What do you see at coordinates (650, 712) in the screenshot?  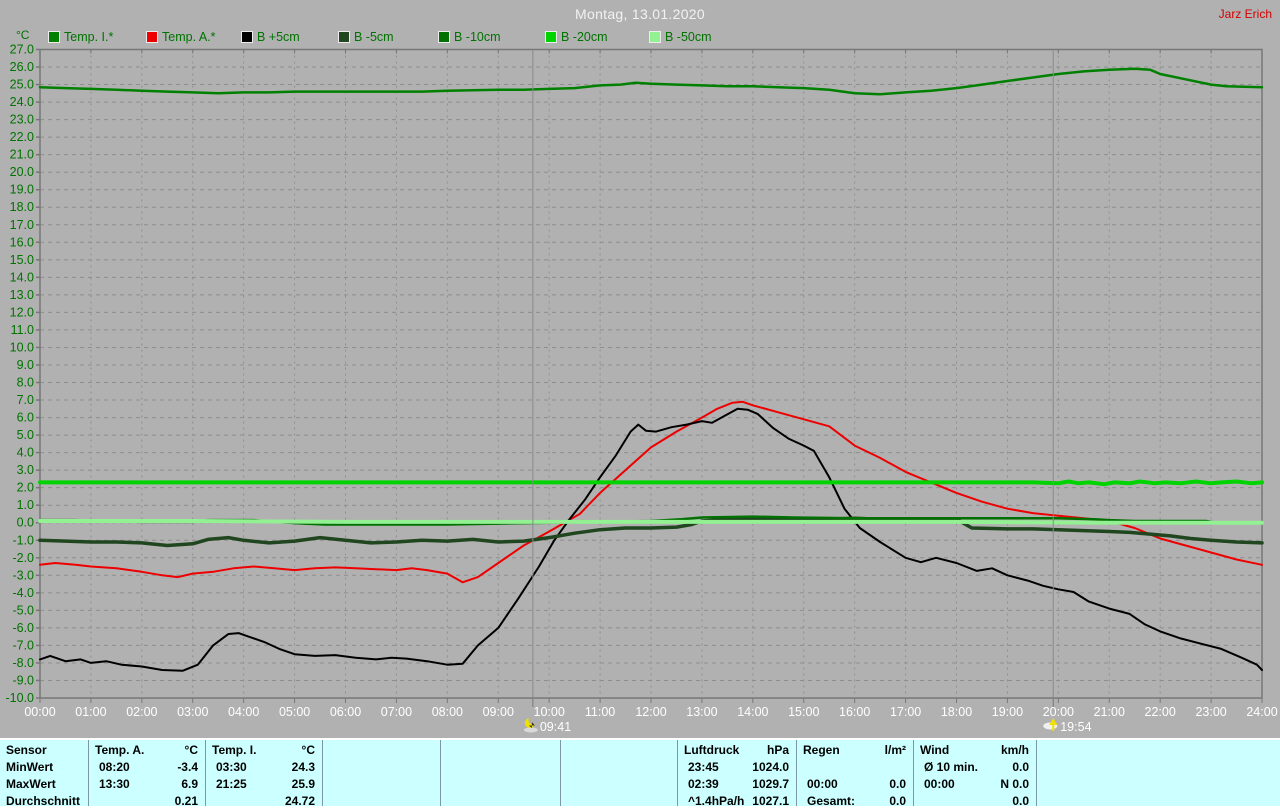 I see `x-tick-label: 12:00` at bounding box center [650, 712].